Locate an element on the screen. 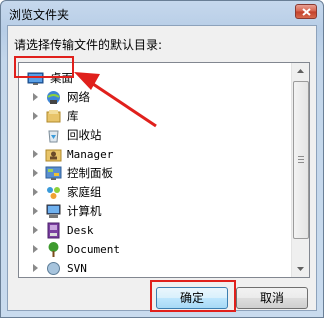  scroll-down-button is located at coordinates (300, 268).